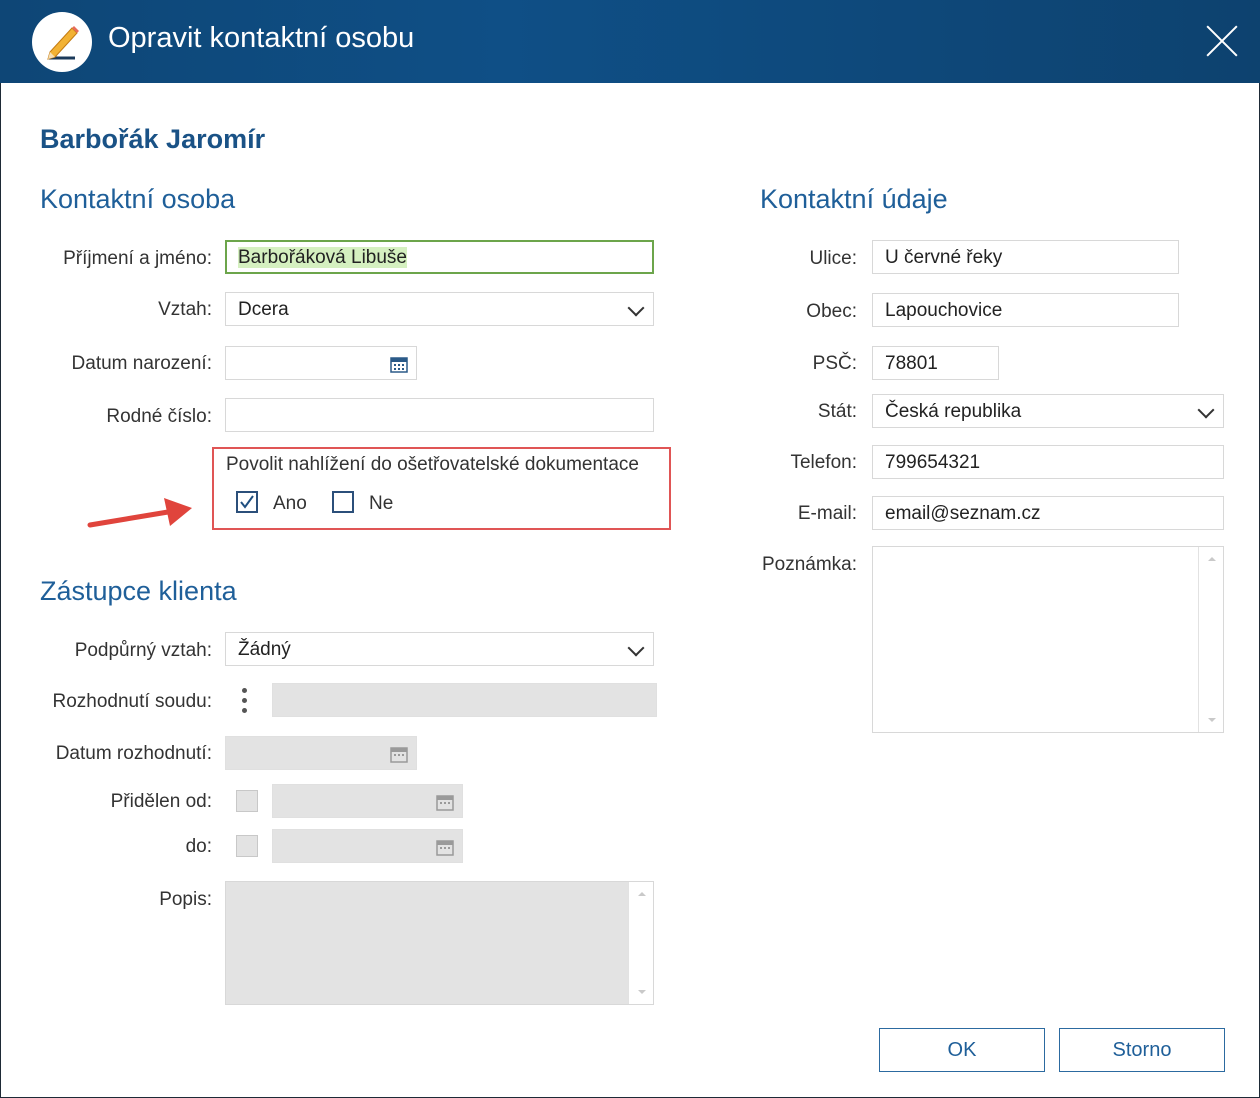 Image resolution: width=1260 pixels, height=1098 pixels. What do you see at coordinates (343, 502) in the screenshot?
I see `no-checkbox` at bounding box center [343, 502].